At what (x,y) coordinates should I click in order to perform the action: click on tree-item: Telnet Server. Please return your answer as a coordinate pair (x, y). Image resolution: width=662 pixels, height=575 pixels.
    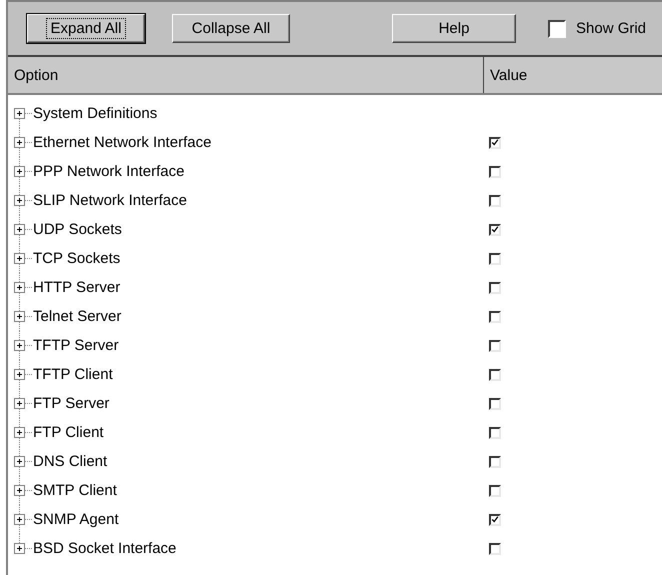
    Looking at the image, I should click on (77, 316).